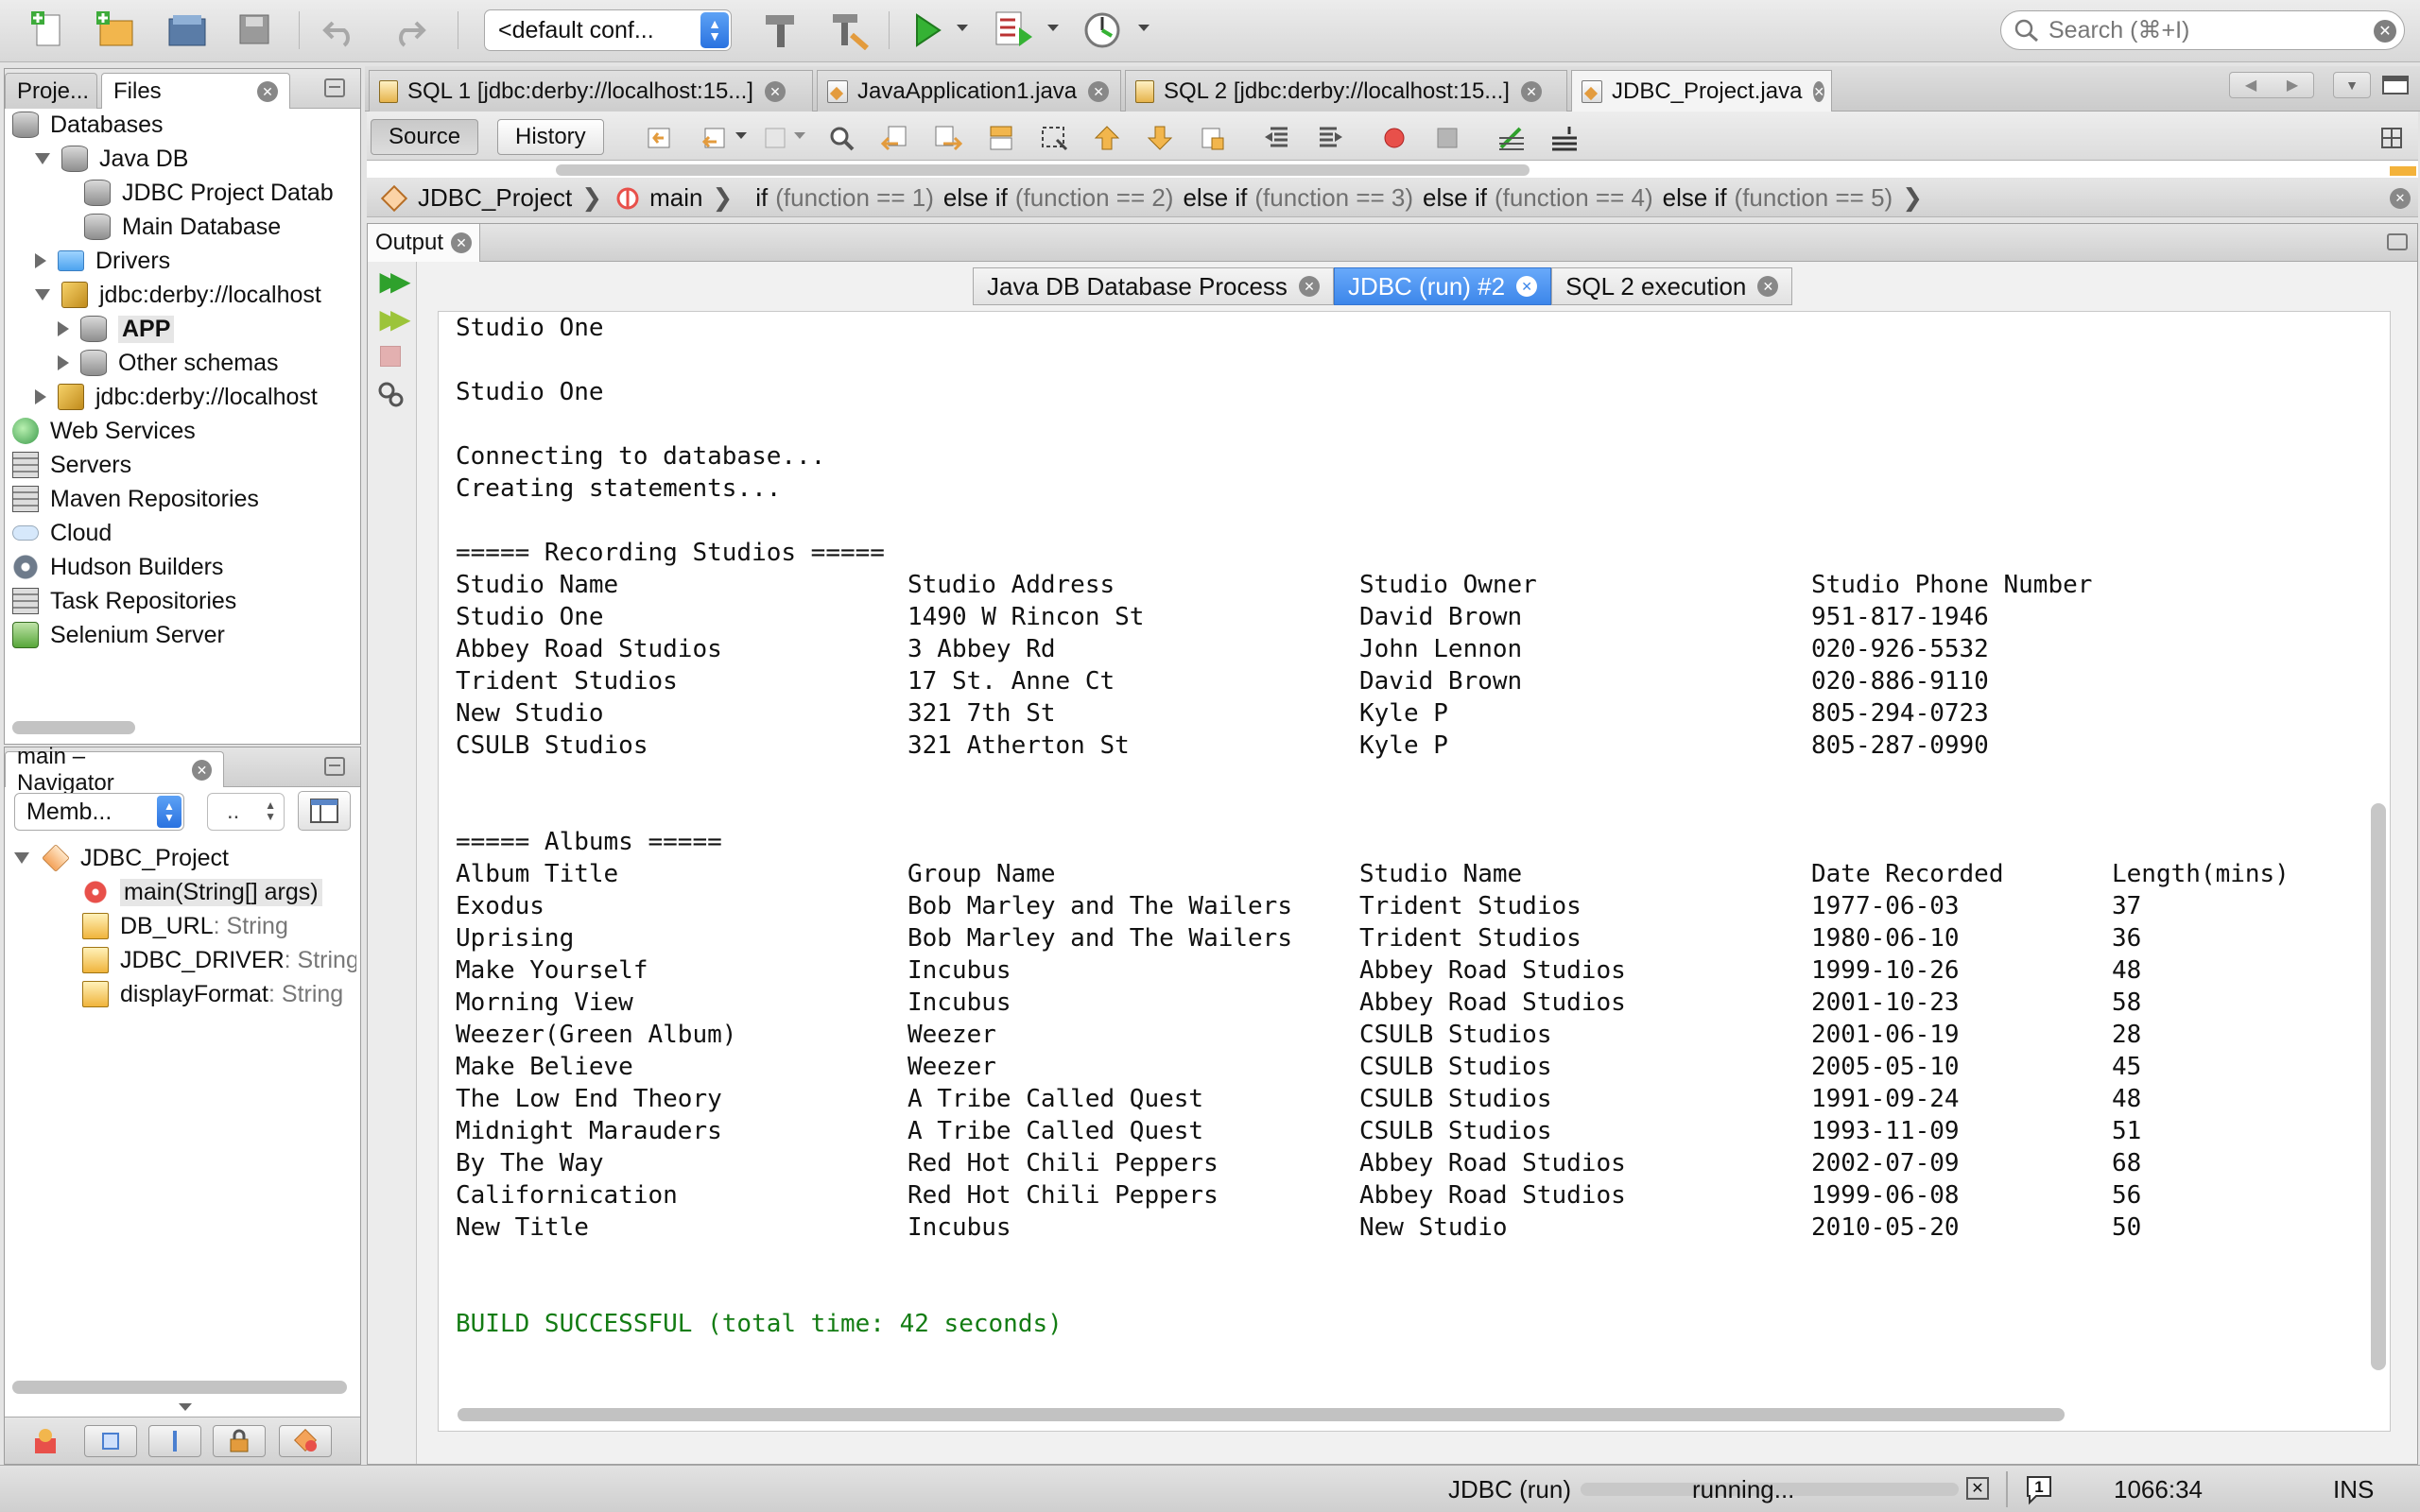  Describe the element at coordinates (408, 30) in the screenshot. I see `redo-icon` at that location.